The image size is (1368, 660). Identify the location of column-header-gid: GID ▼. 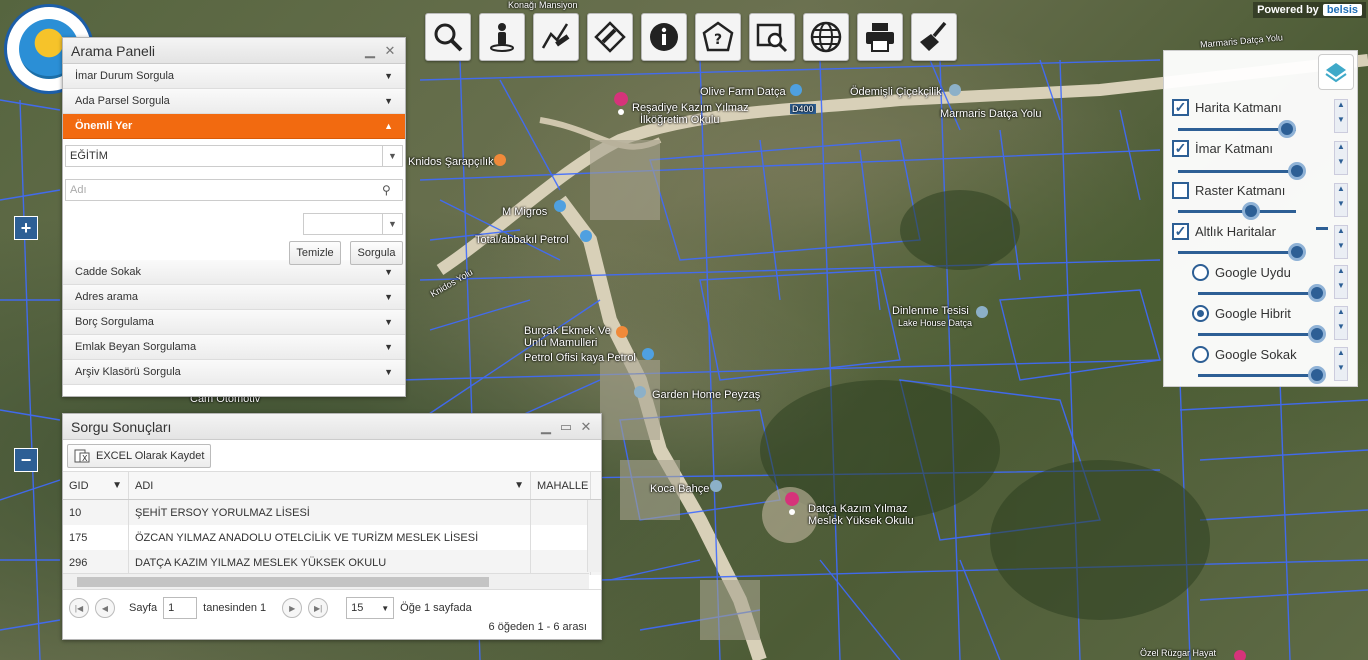
(96, 485).